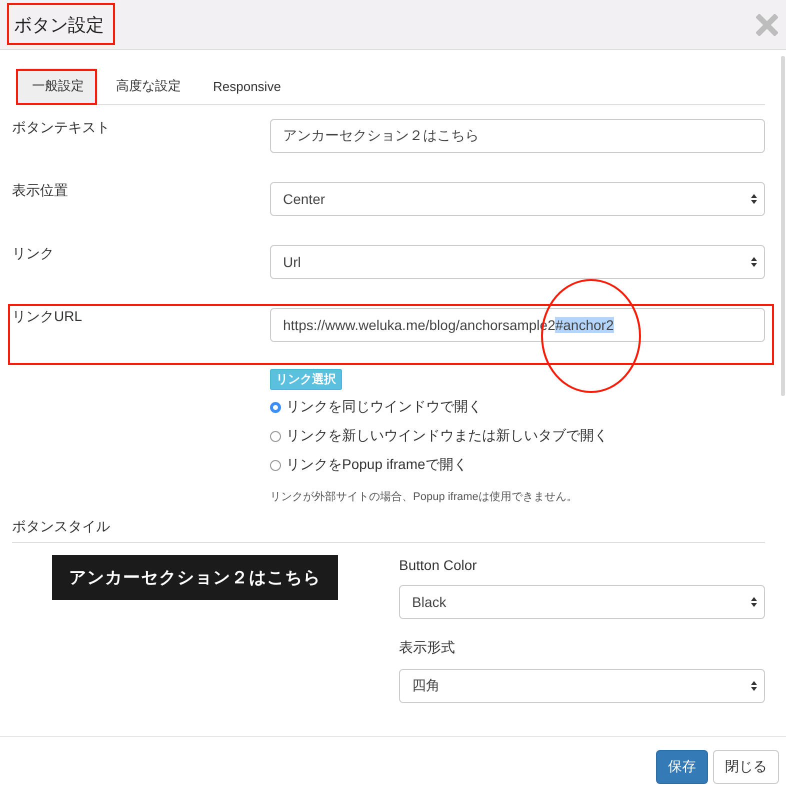 This screenshot has width=786, height=797. What do you see at coordinates (384, 407) in the screenshot?
I see `radio-label: リンクを同じウインドウで開く` at bounding box center [384, 407].